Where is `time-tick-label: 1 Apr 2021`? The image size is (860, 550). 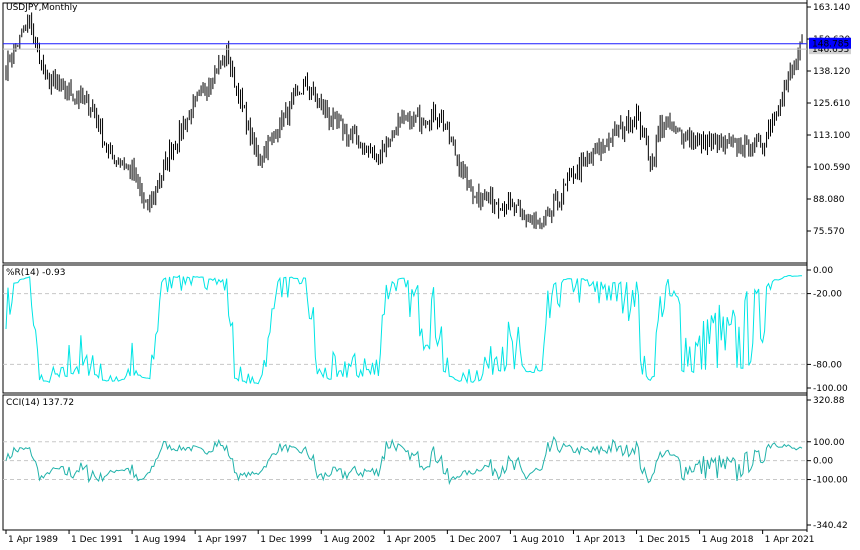 time-tick-label: 1 Apr 2021 is located at coordinates (790, 540).